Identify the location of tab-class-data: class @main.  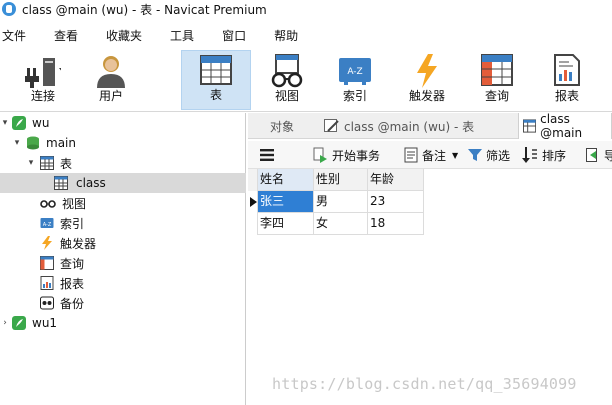
(565, 126).